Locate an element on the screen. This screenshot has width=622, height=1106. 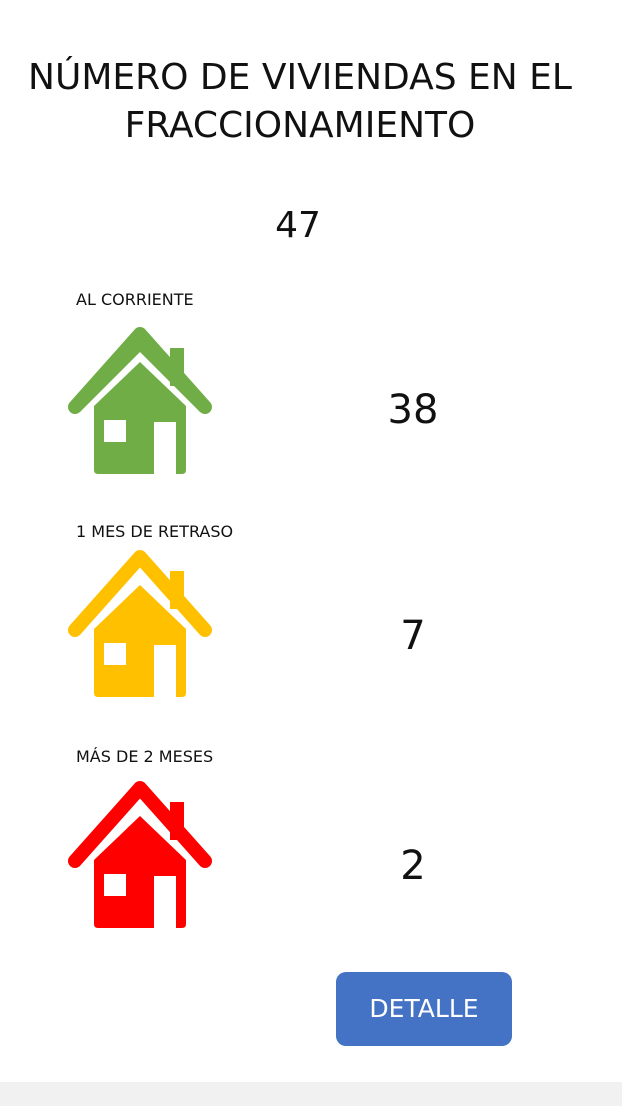
yellow-house-icon is located at coordinates (140, 623).